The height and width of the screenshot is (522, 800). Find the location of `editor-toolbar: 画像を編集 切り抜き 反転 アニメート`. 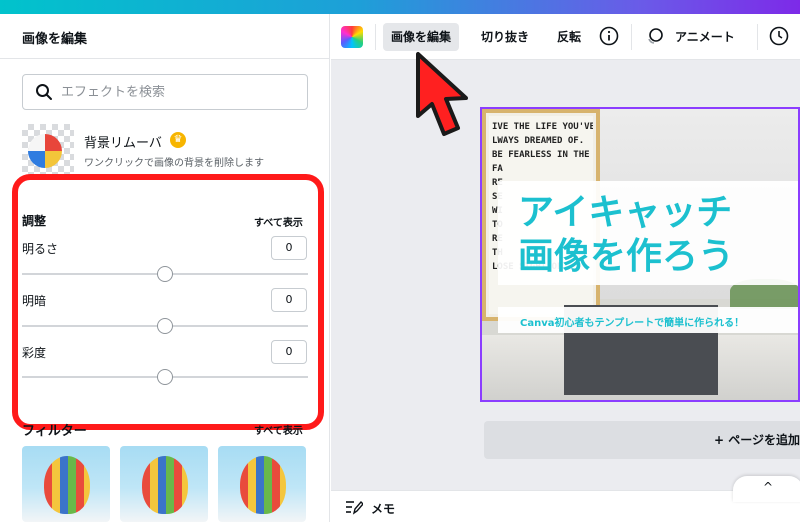

editor-toolbar: 画像を編集 切り抜き 反転 アニメート is located at coordinates (565, 37).